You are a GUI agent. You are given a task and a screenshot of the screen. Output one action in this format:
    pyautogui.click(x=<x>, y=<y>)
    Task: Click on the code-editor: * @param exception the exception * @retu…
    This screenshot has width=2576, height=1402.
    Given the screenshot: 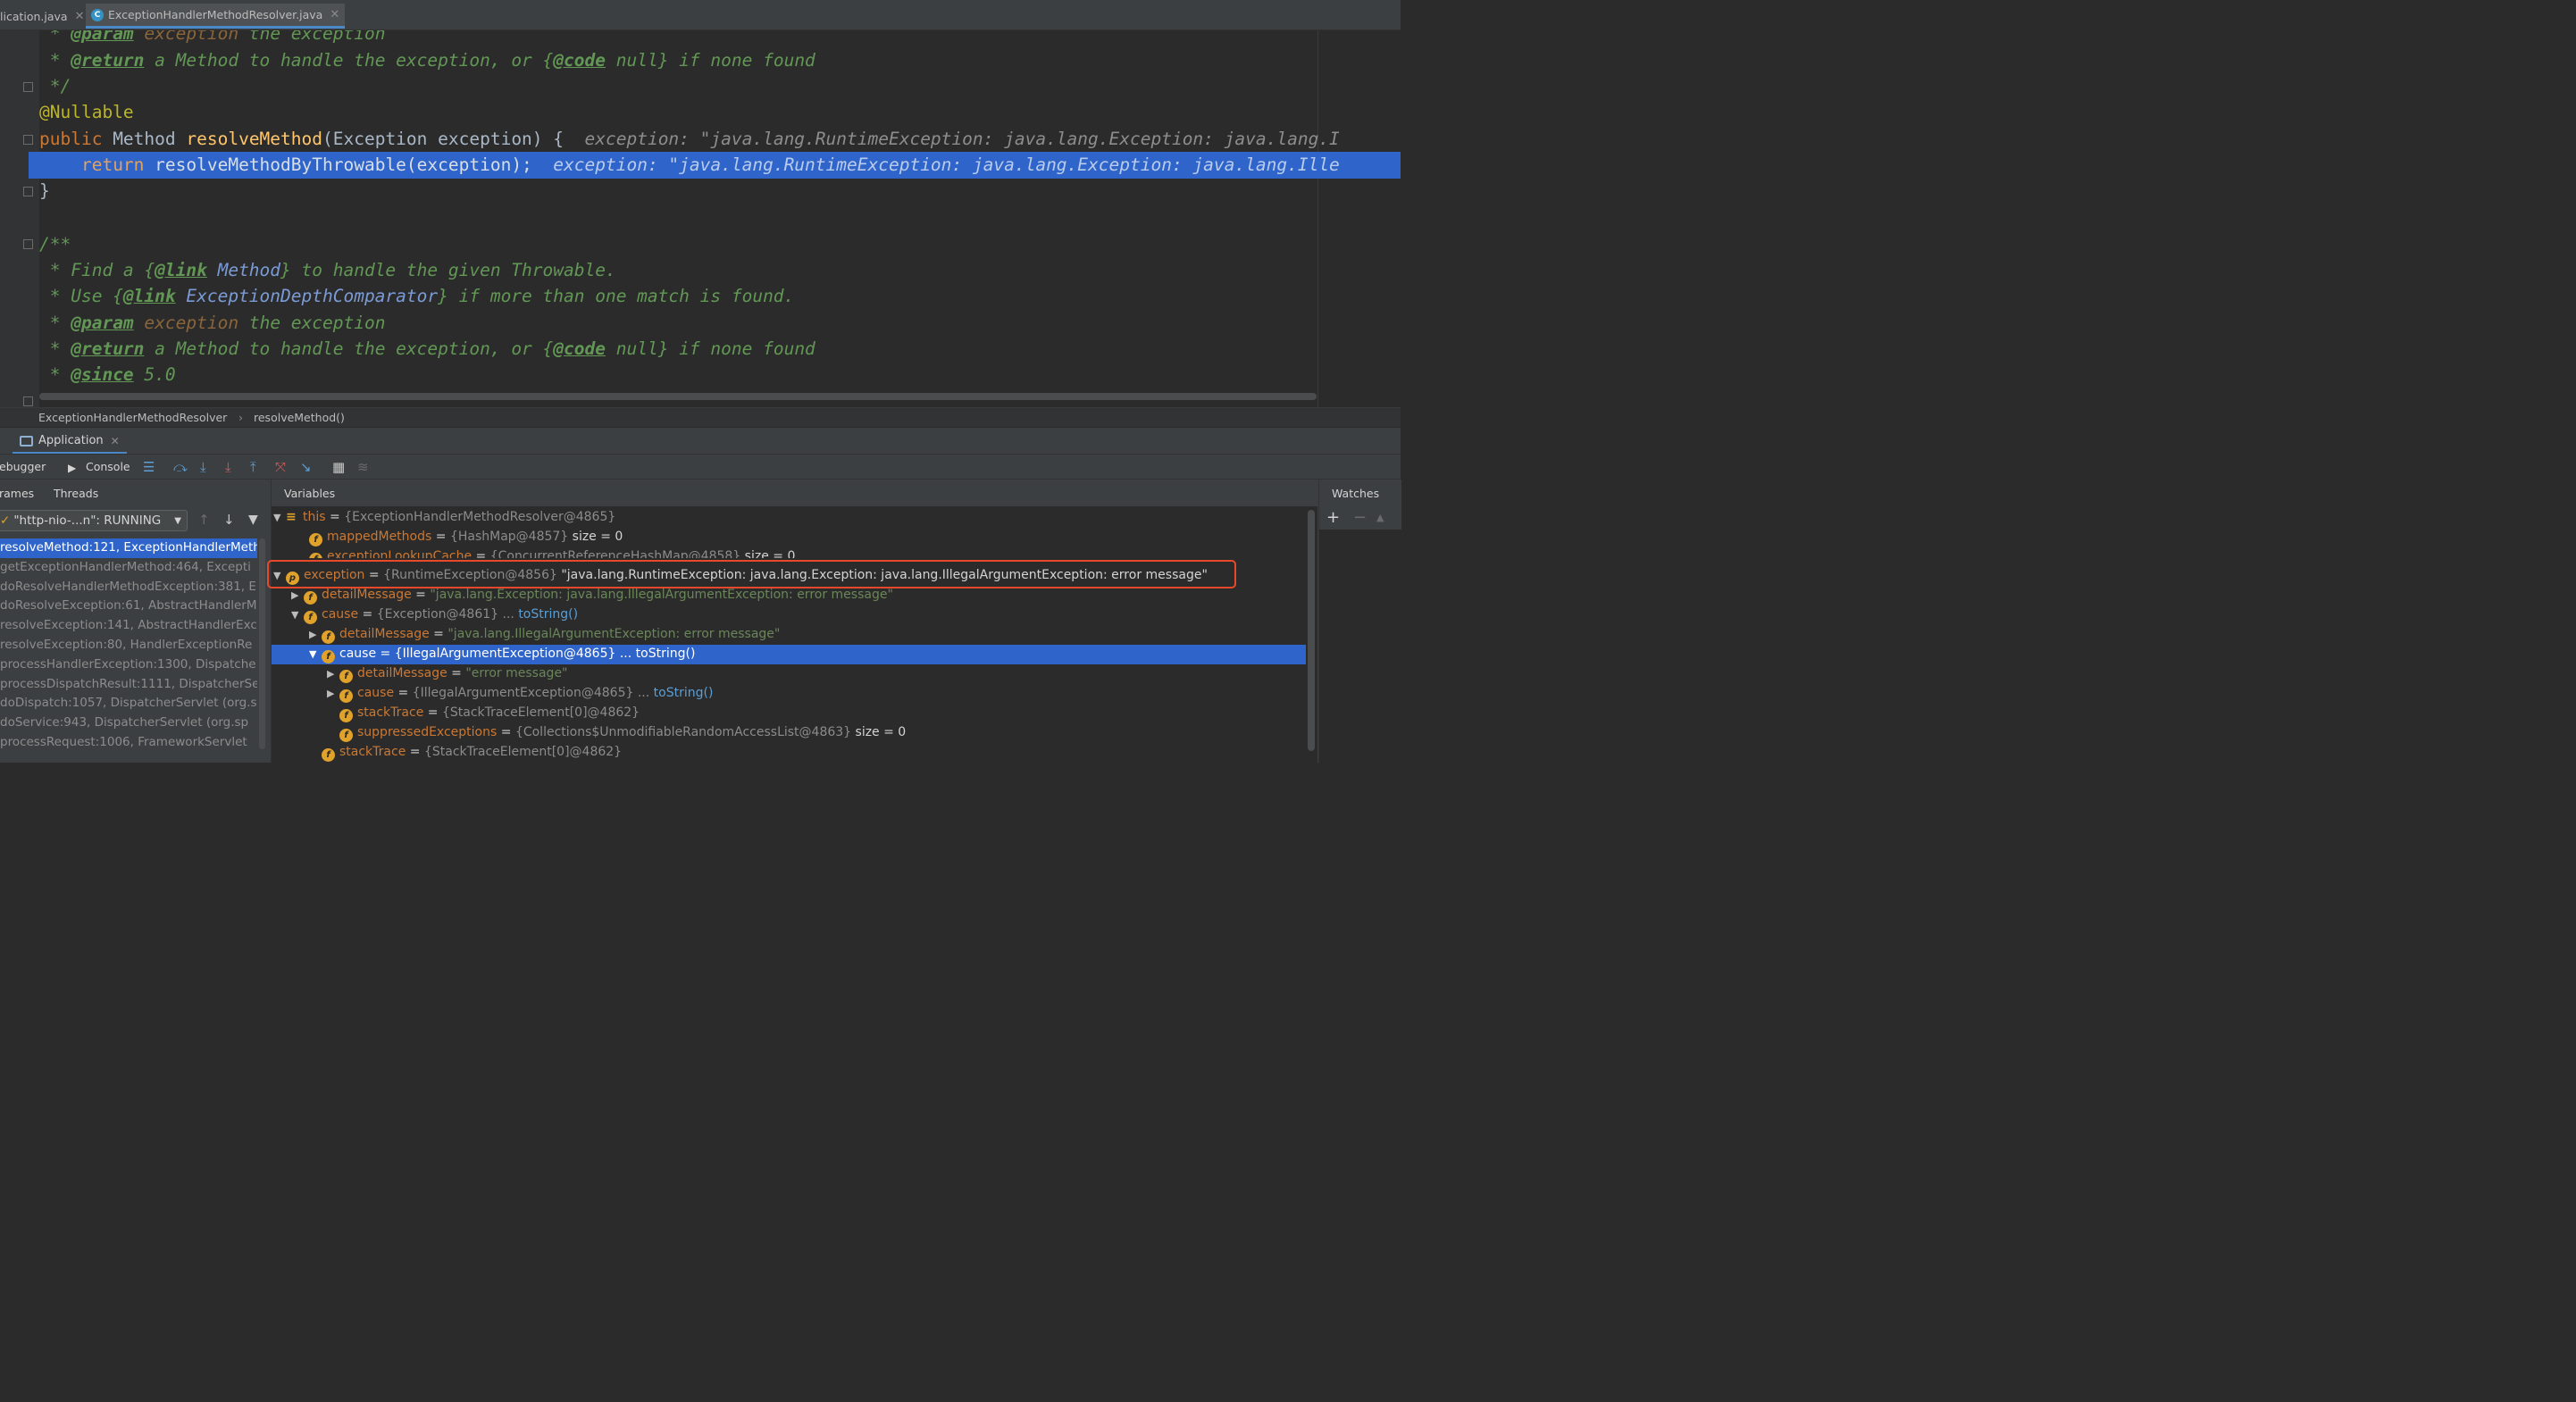 What is the action you would take?
    pyautogui.click(x=701, y=218)
    